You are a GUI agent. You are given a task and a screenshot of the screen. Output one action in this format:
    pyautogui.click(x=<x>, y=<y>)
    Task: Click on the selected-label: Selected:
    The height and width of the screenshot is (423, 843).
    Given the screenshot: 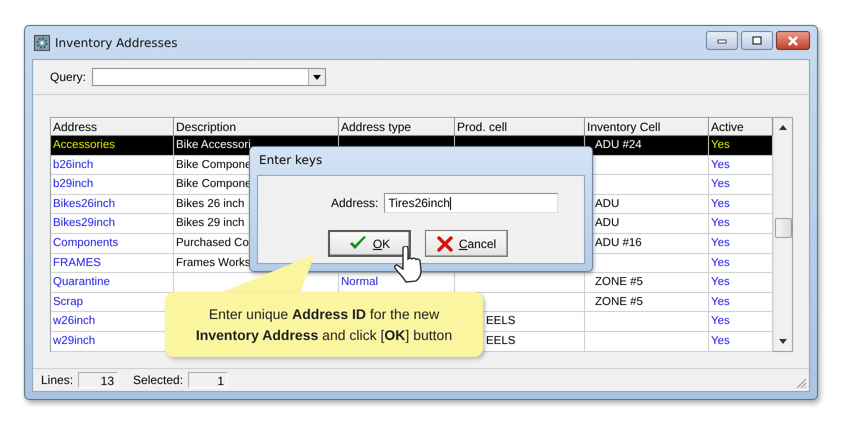 What is the action you would take?
    pyautogui.click(x=158, y=380)
    